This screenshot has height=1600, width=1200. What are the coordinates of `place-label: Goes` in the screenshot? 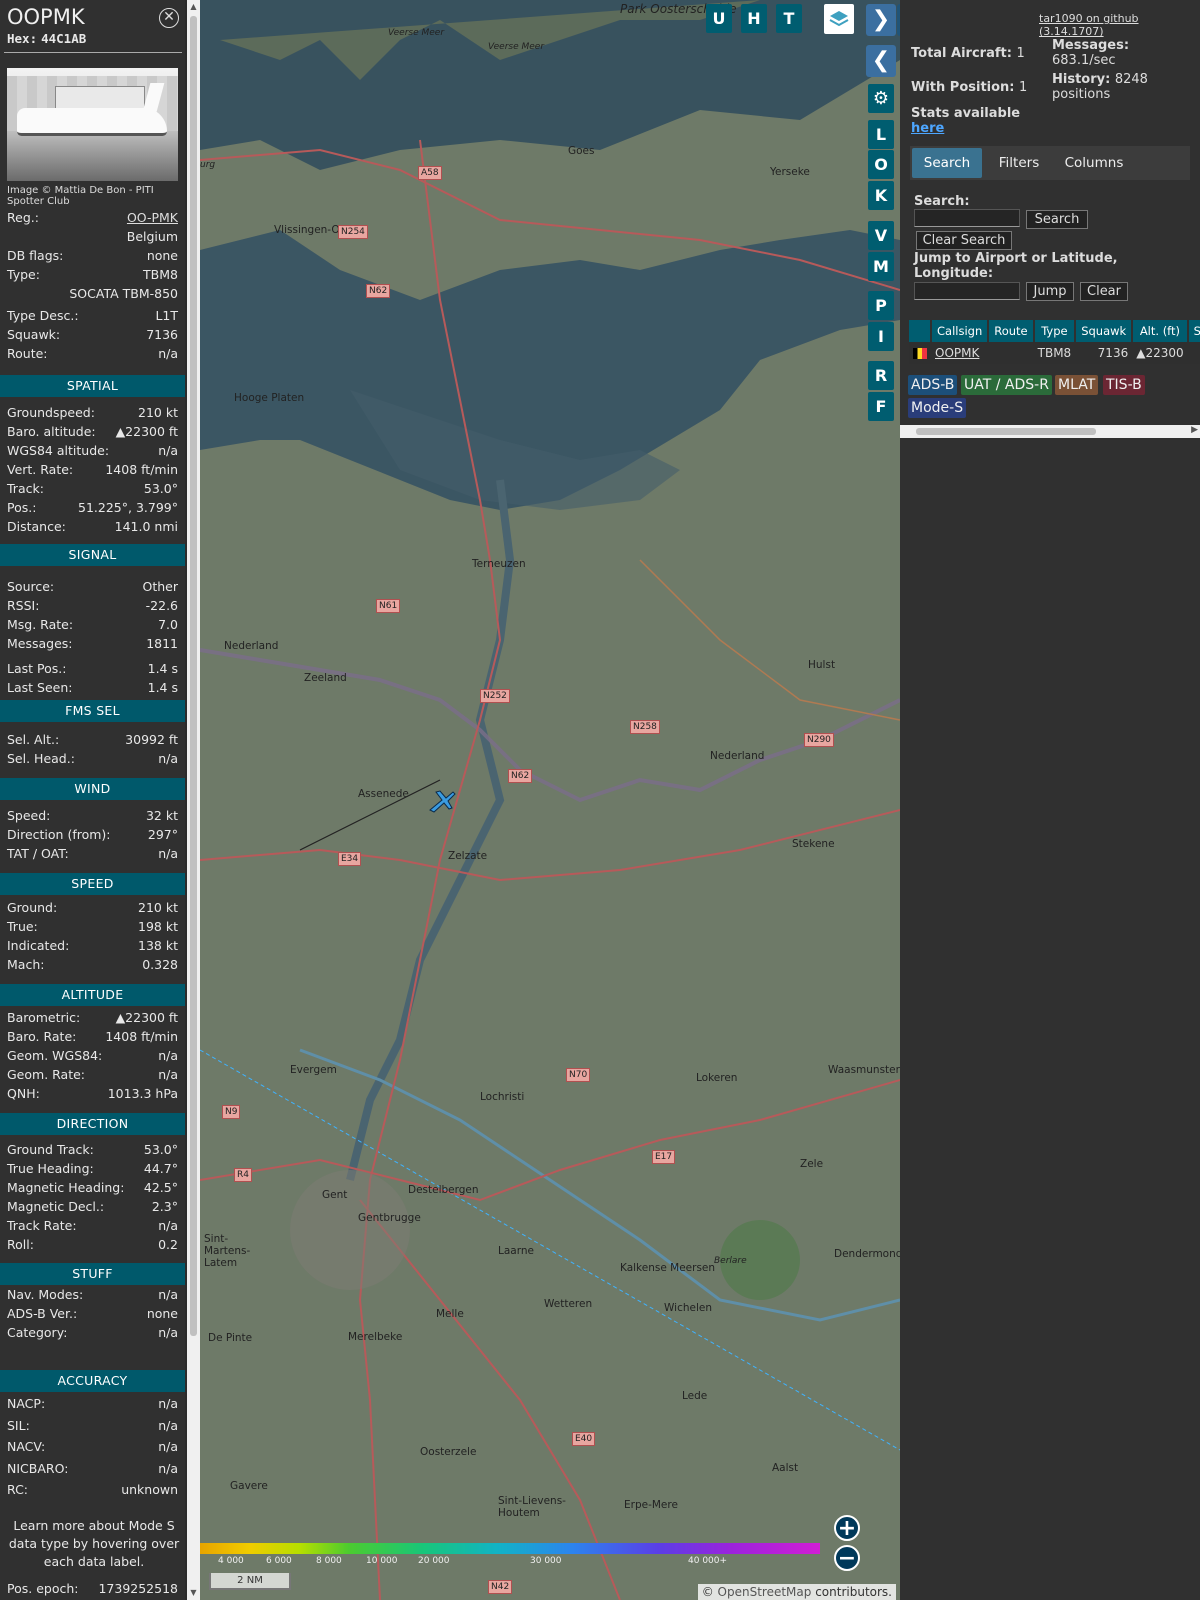 It's located at (581, 151).